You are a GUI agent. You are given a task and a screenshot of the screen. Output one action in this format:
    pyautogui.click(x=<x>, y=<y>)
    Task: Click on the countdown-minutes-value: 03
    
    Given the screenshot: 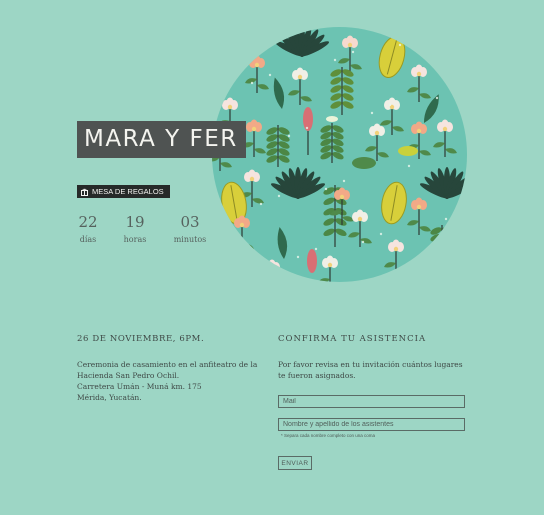 What is the action you would take?
    pyautogui.click(x=190, y=222)
    